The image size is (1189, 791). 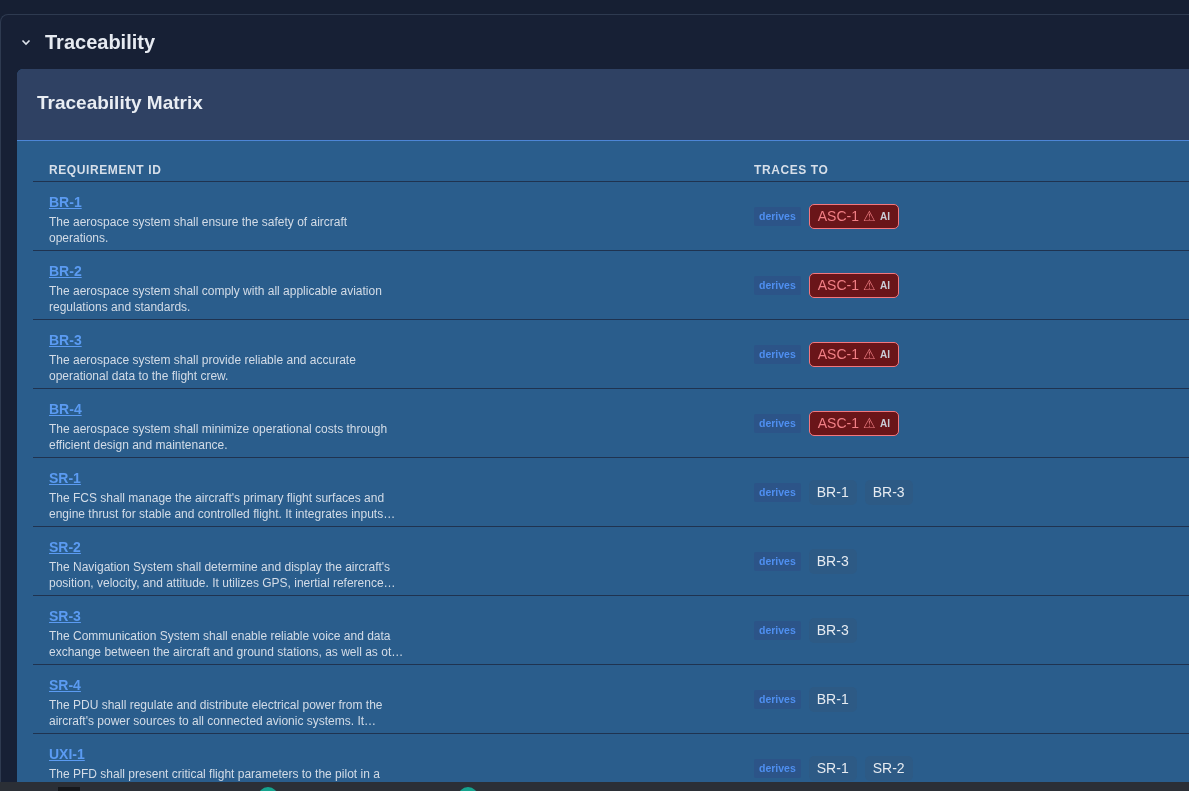 I want to click on requirement-description: The aerospace system shall ensure the safety of aircraft operations., so click(x=199, y=230).